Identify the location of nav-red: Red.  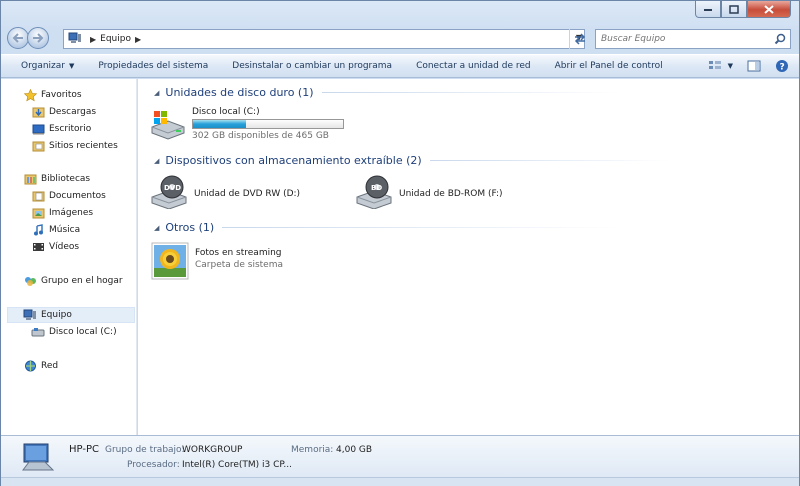
(40, 366).